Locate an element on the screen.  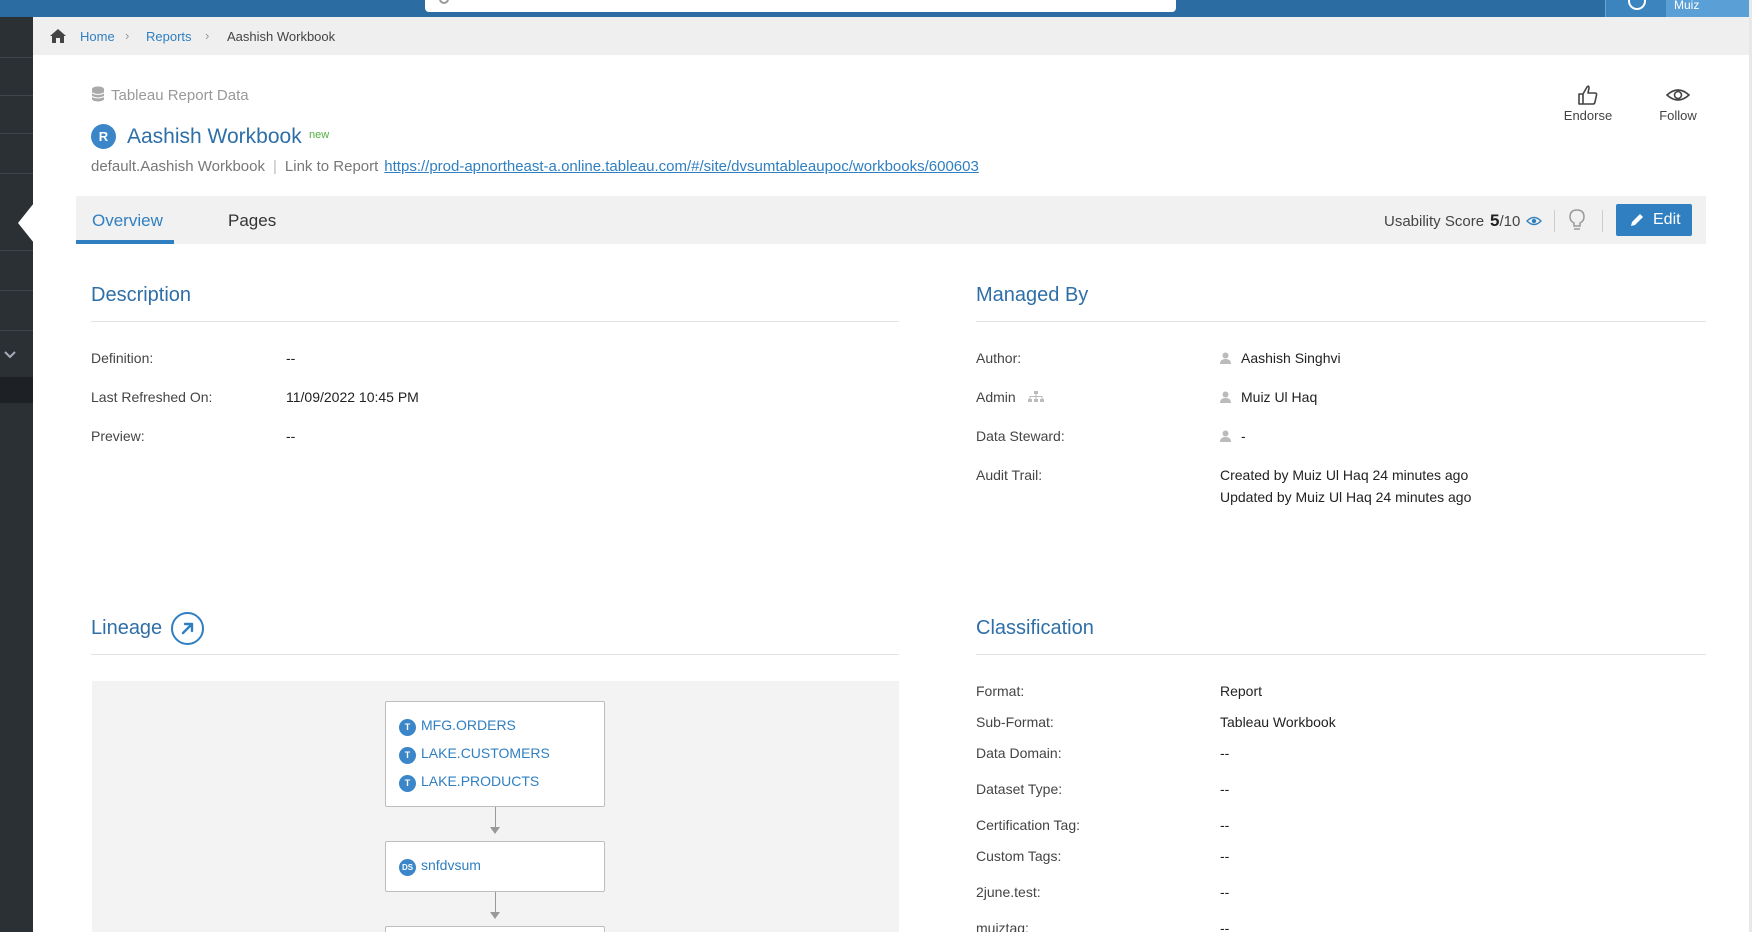
dataset-type-label: Dataset Type: is located at coordinates (1019, 789).